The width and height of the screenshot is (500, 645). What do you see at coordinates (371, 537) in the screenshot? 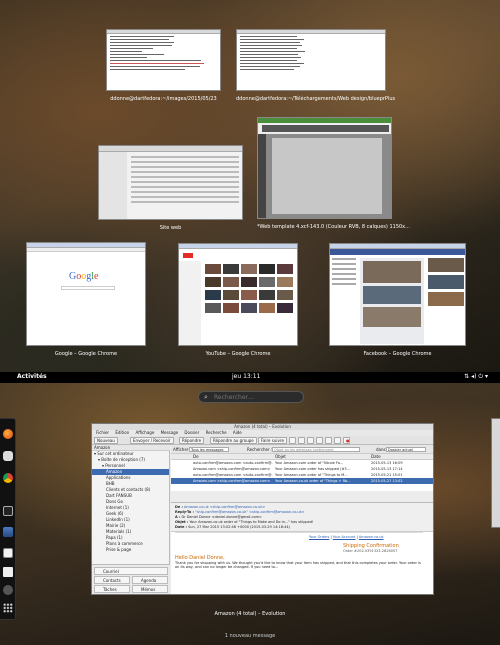
I see `amazon-link: Amazon.co.uk` at bounding box center [371, 537].